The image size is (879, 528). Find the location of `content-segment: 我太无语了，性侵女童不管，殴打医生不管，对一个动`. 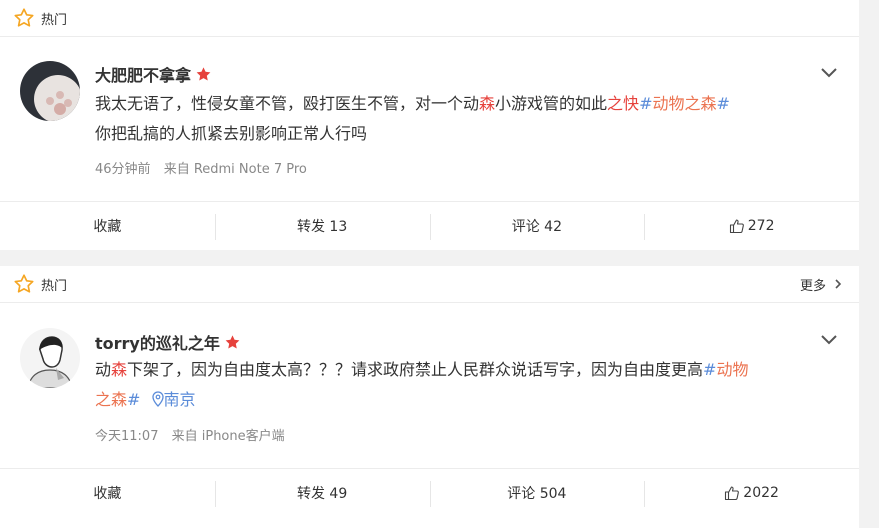

content-segment: 我太无语了，性侵女童不管，殴打医生不管，对一个动 is located at coordinates (287, 103).